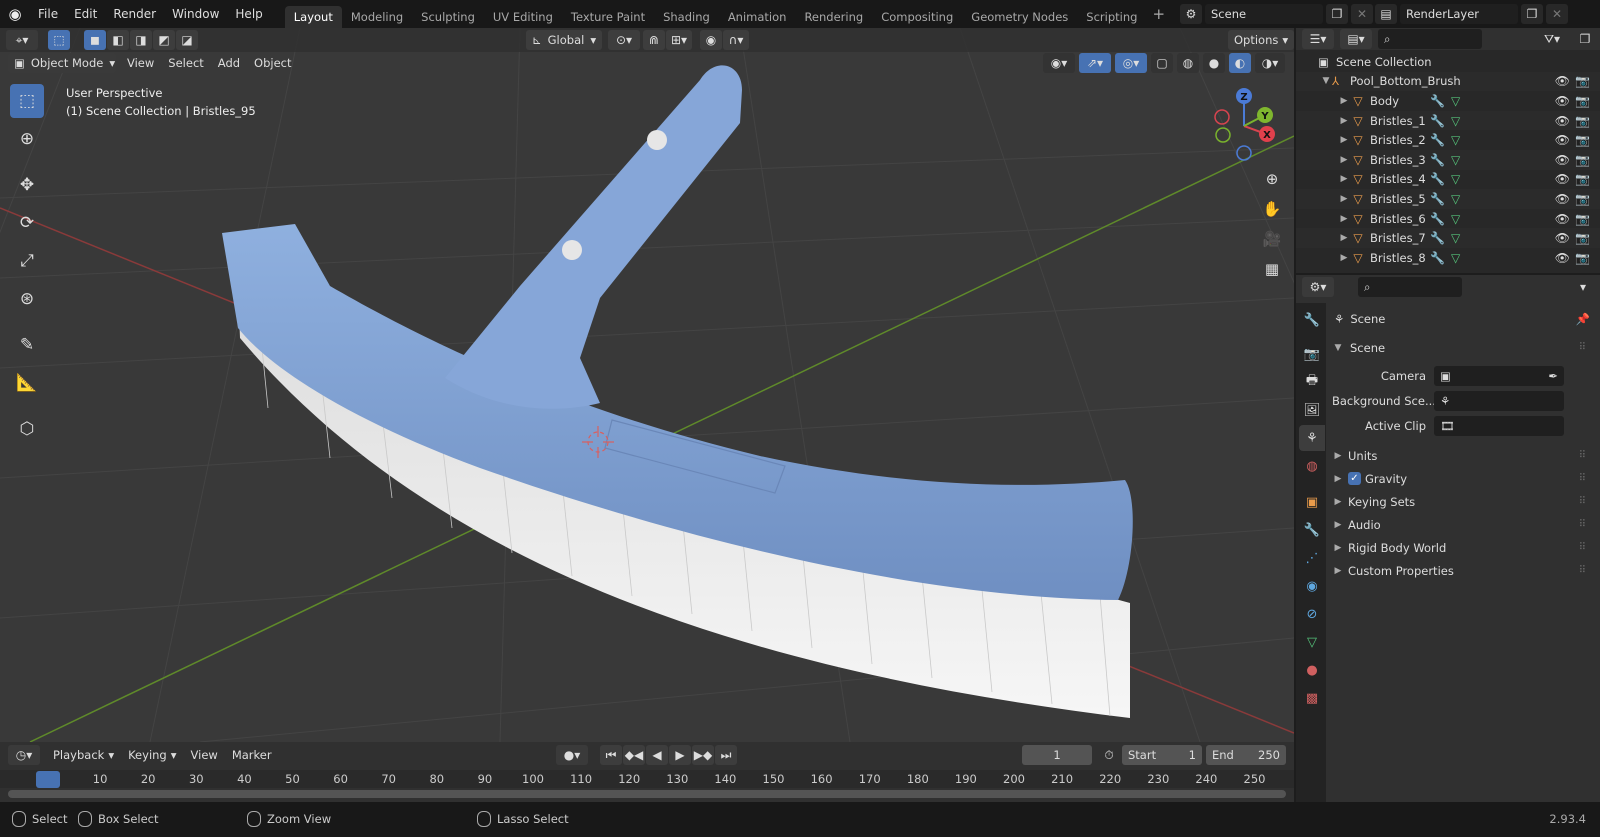 The image size is (1600, 837). I want to click on falloff-icon: ∩▾, so click(736, 40).